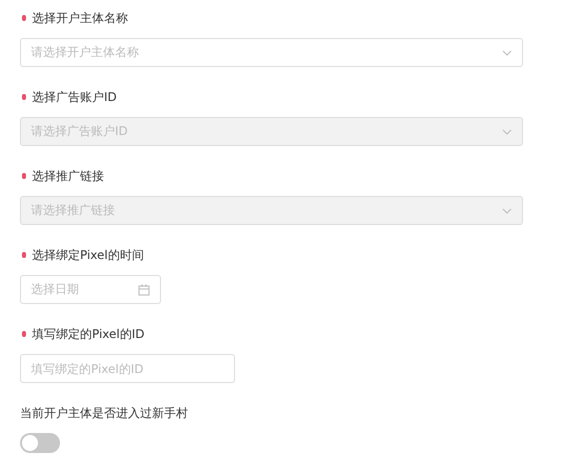  Describe the element at coordinates (40, 443) in the screenshot. I see `toggle-switch` at that location.